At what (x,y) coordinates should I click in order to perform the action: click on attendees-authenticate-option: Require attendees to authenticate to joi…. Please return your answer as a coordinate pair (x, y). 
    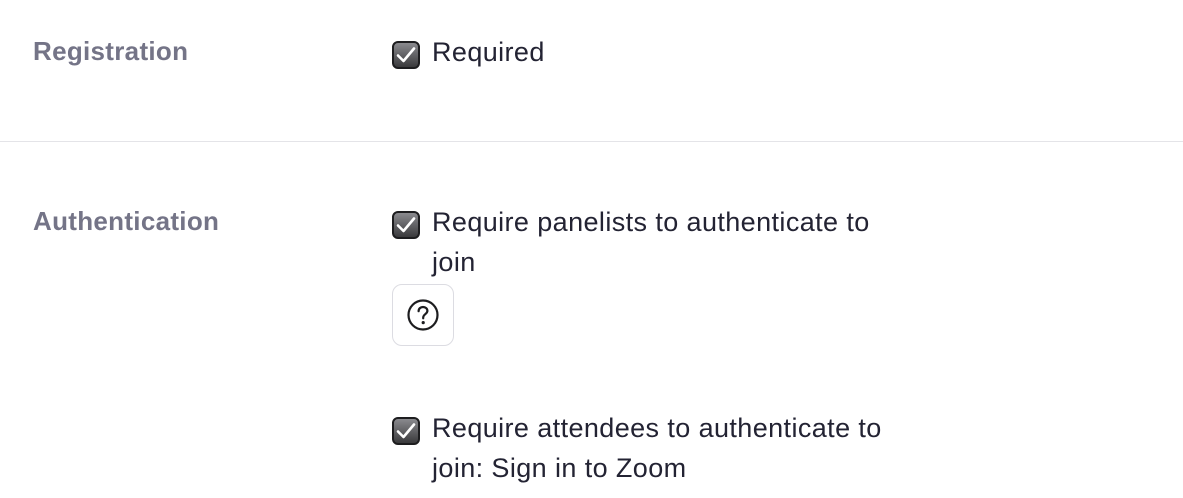
    Looking at the image, I should click on (662, 448).